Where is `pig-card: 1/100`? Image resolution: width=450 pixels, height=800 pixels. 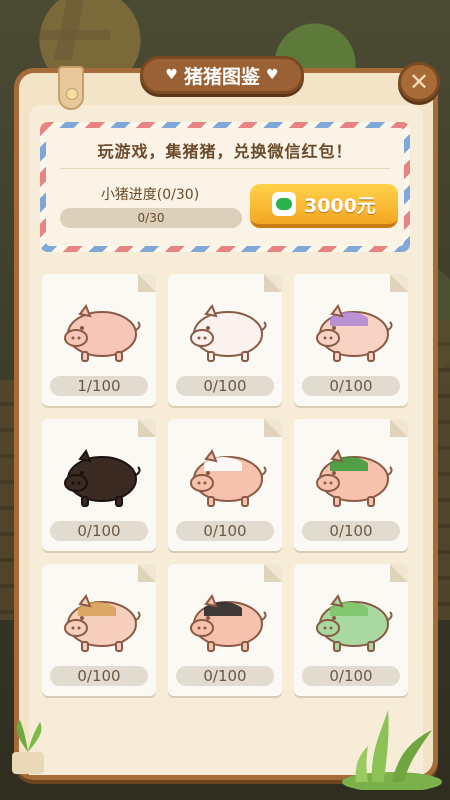
pig-card: 1/100 is located at coordinates (99, 340).